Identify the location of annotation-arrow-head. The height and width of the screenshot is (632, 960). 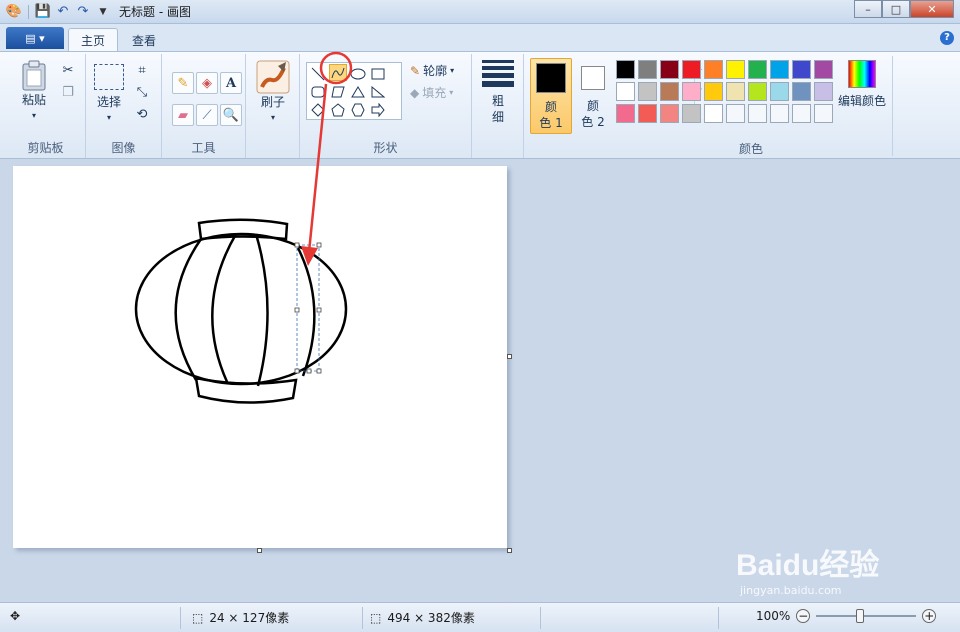
(309, 256).